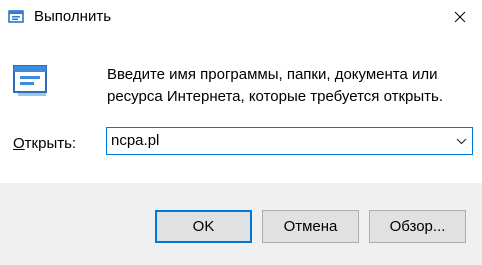 The width and height of the screenshot is (482, 265). I want to click on open-label: Открыть:, so click(44, 143).